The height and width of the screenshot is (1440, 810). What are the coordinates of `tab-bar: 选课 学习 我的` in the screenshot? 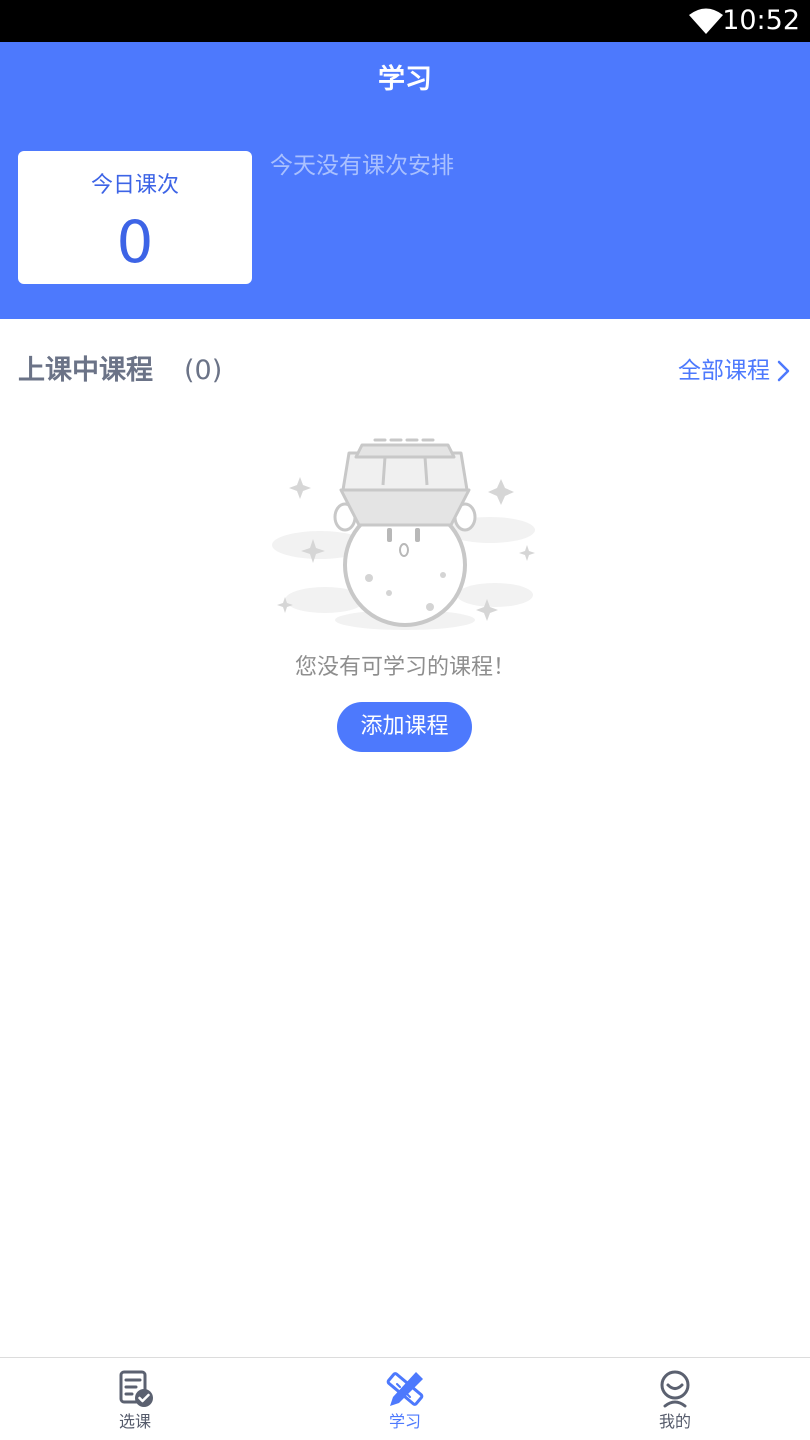 It's located at (405, 1398).